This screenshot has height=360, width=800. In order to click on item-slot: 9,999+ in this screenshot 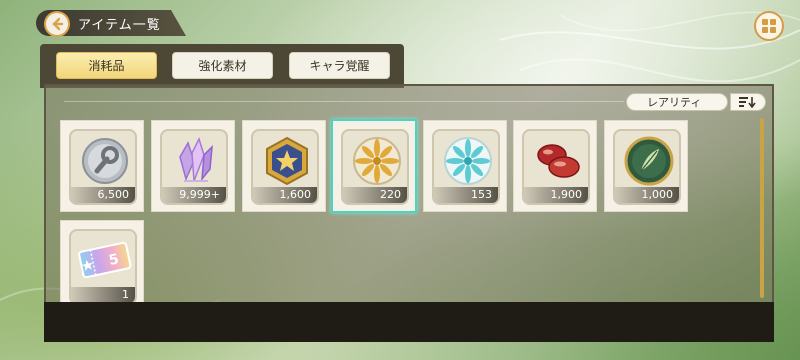, I will do `click(193, 166)`.